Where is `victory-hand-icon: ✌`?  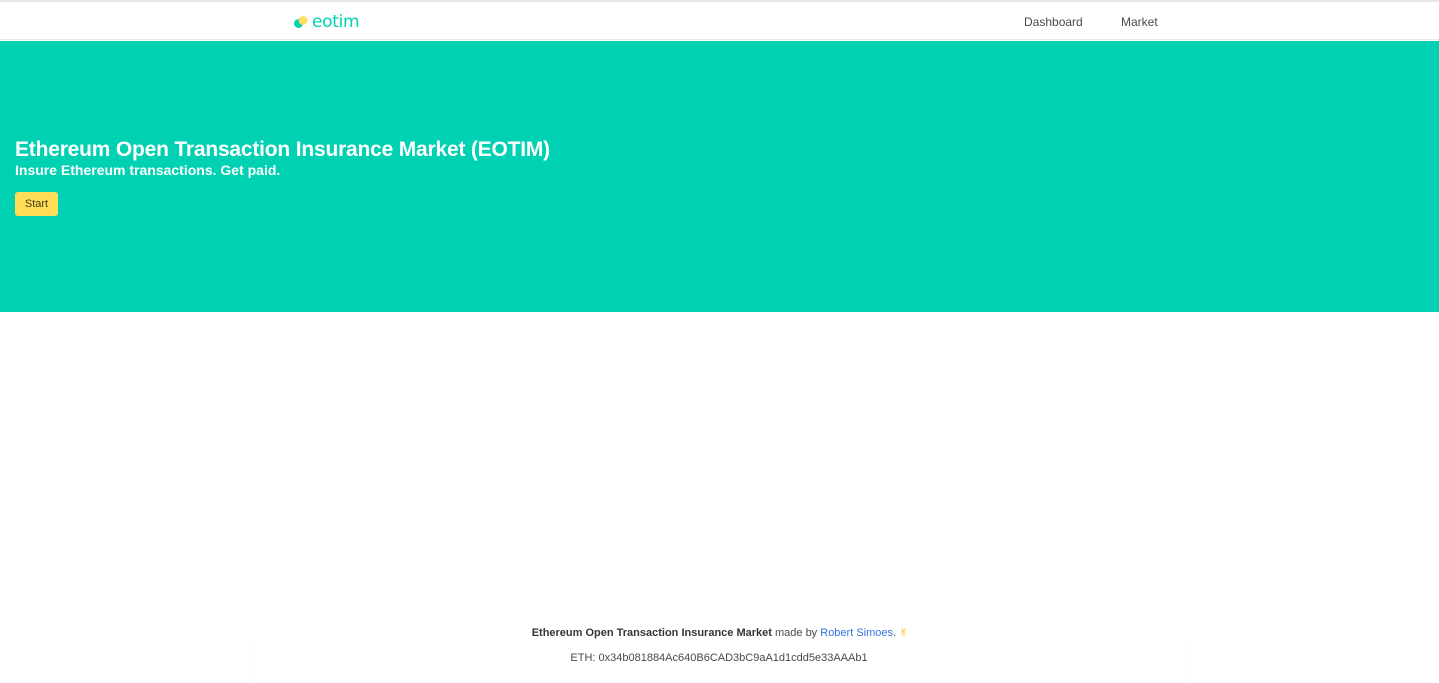
victory-hand-icon: ✌ is located at coordinates (904, 633).